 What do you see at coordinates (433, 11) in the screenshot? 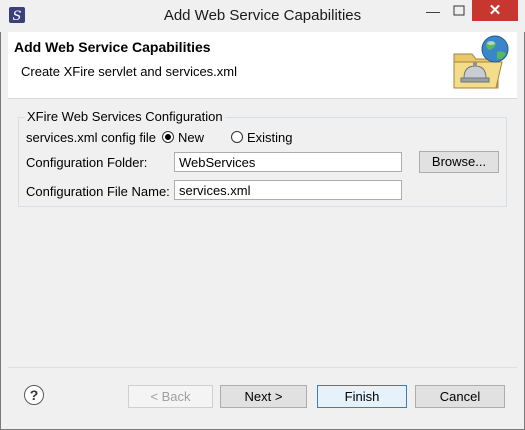
I see `minimize-button: —` at bounding box center [433, 11].